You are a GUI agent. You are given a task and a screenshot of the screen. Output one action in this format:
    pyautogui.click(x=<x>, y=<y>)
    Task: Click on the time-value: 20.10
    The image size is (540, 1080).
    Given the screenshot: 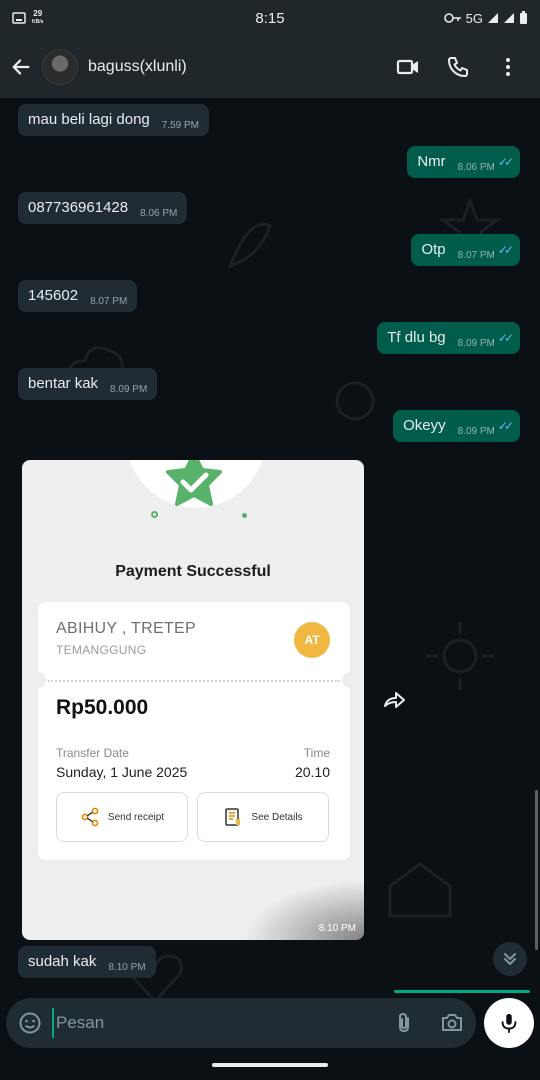 What is the action you would take?
    pyautogui.click(x=312, y=772)
    